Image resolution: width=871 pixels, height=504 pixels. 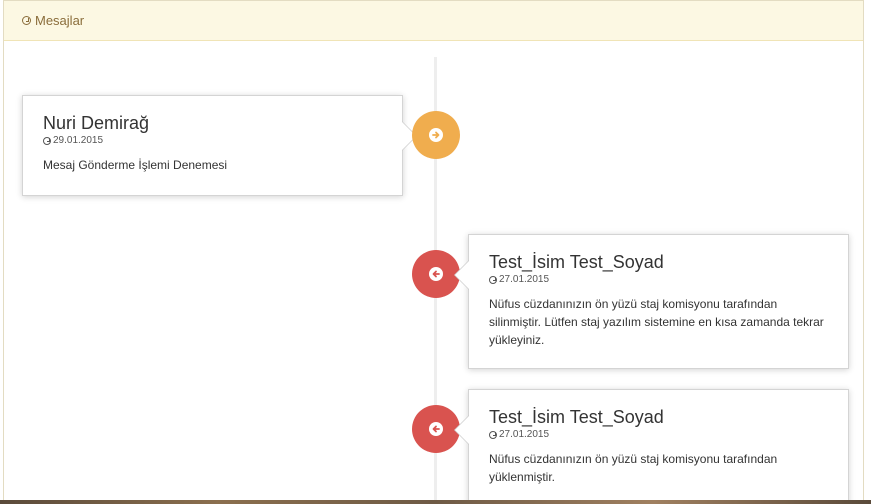 I want to click on message-date: 29.01.2015, so click(x=212, y=140).